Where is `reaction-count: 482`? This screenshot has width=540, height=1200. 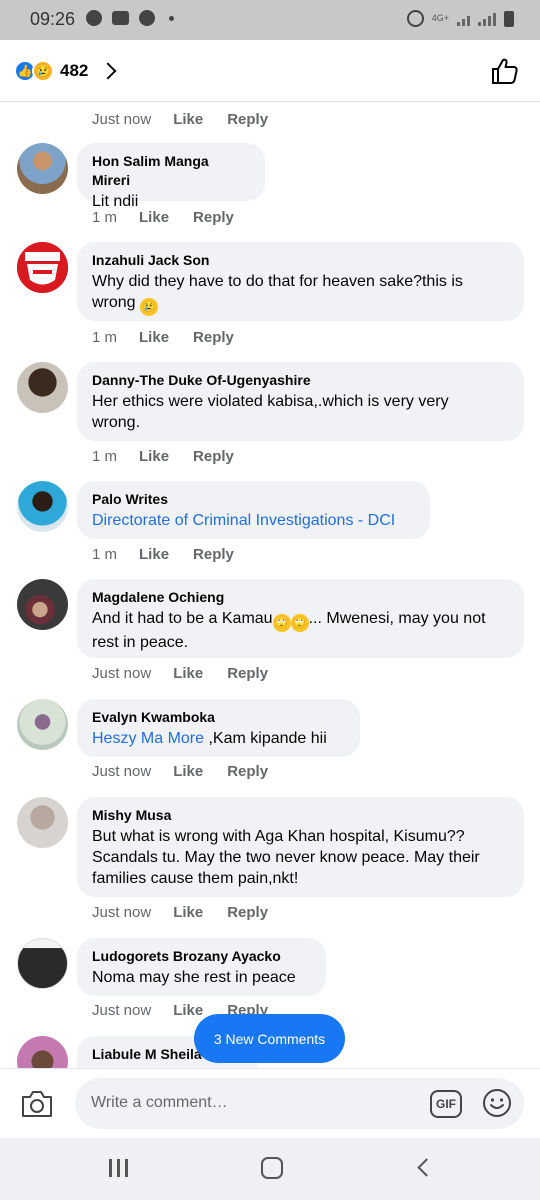
reaction-count: 482 is located at coordinates (74, 70).